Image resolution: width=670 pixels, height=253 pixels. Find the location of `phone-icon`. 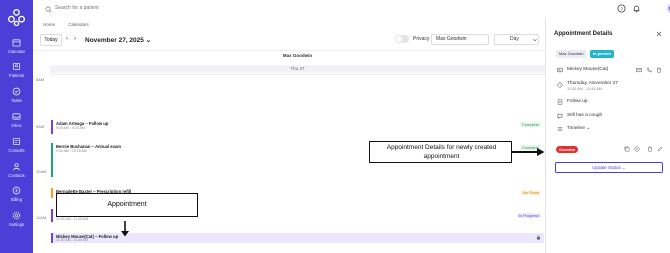

phone-icon is located at coordinates (649, 70).